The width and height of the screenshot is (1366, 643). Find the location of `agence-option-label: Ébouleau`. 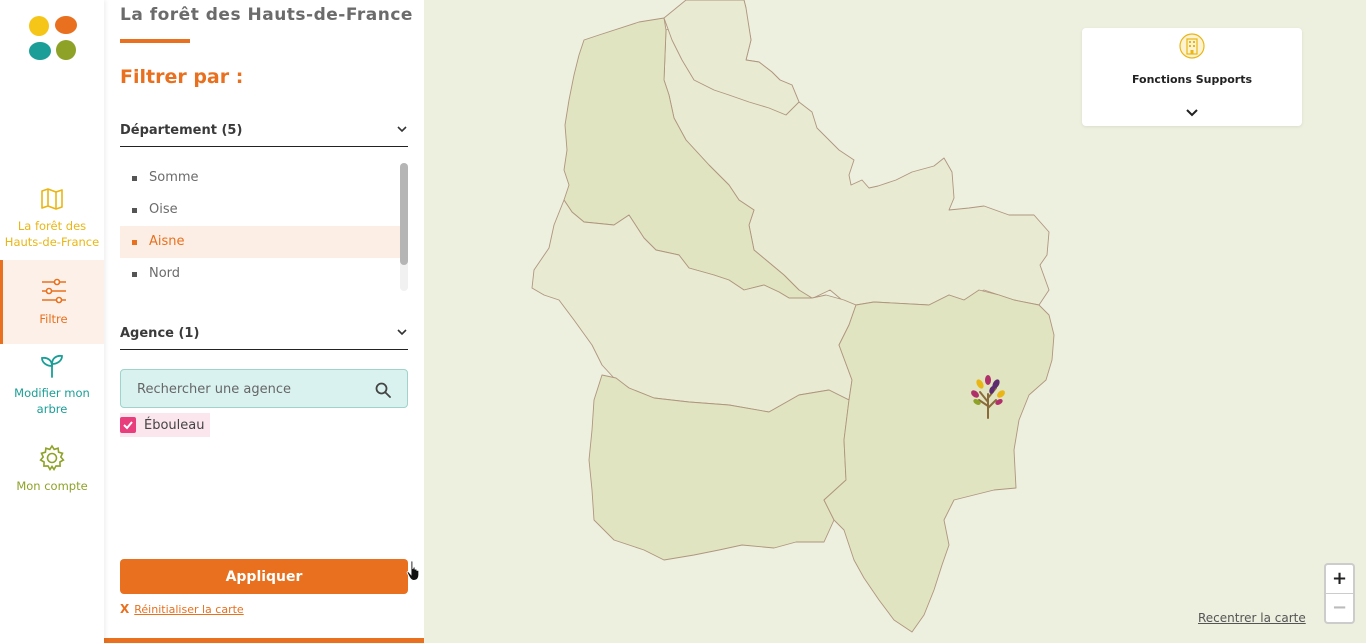

agence-option-label: Ébouleau is located at coordinates (174, 425).